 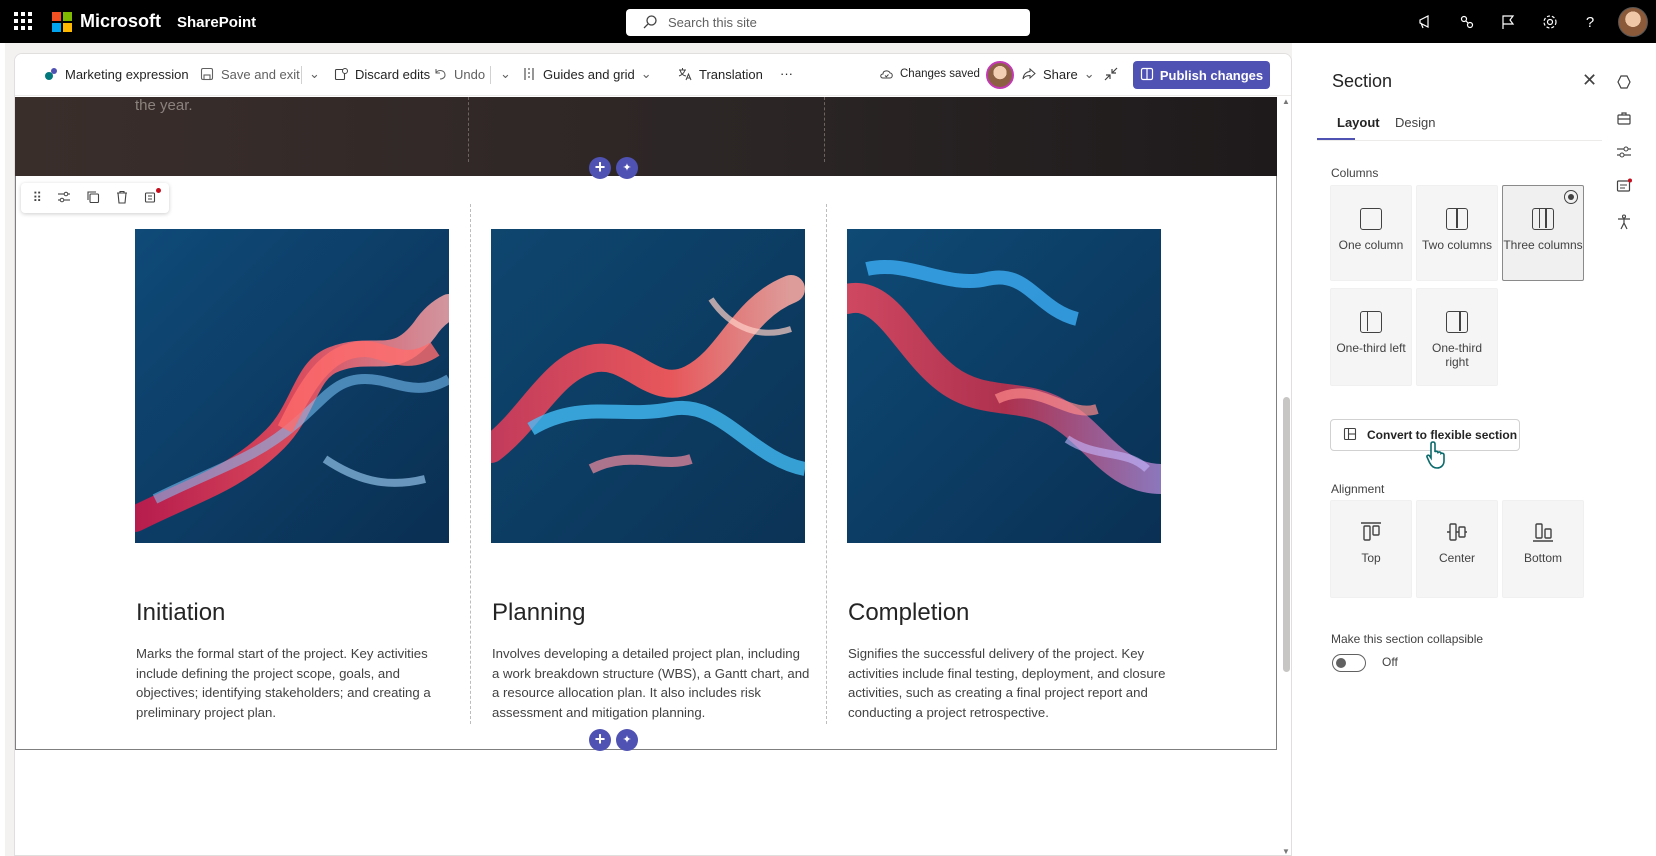 I want to click on alignment-top: Top, so click(x=1371, y=549).